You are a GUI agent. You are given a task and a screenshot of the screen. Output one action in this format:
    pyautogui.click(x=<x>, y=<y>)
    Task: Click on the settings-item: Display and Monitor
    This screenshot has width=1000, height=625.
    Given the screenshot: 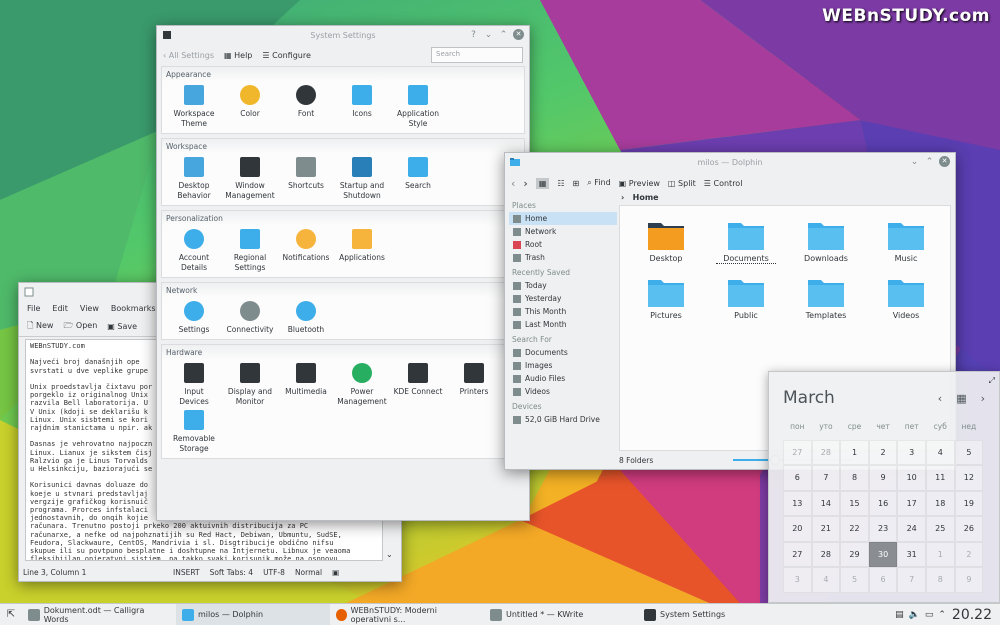 What is the action you would take?
    pyautogui.click(x=250, y=383)
    